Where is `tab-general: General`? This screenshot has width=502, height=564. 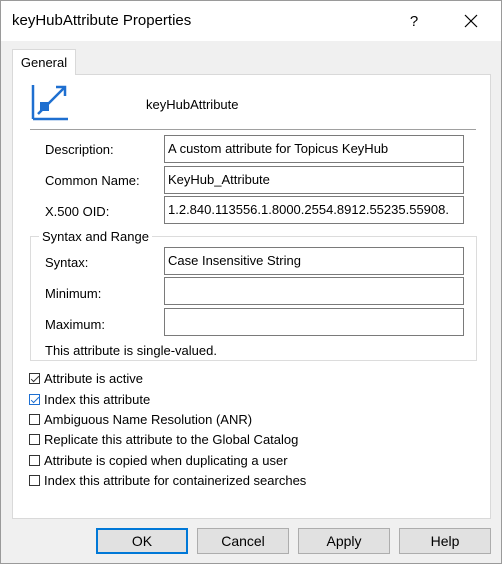 tab-general: General is located at coordinates (44, 62).